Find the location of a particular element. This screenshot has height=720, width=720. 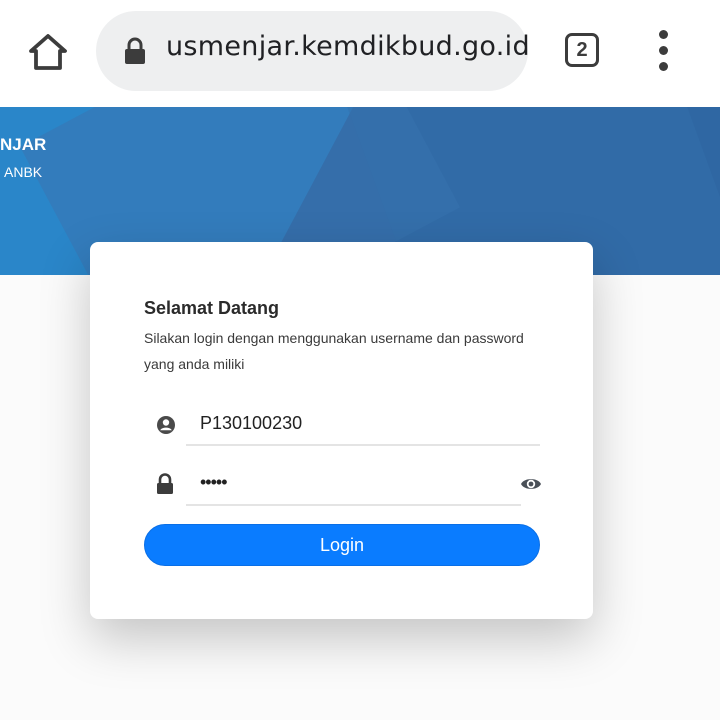

more-menu-button is located at coordinates (663, 52).